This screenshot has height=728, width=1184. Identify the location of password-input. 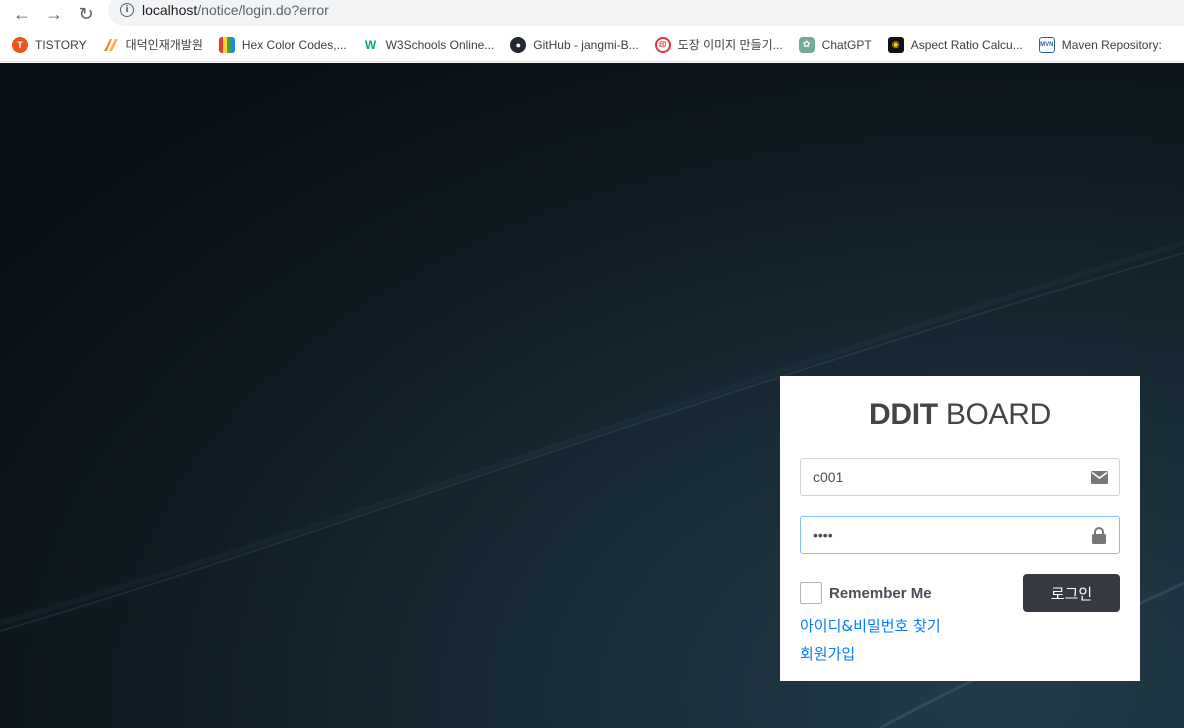
(941, 535).